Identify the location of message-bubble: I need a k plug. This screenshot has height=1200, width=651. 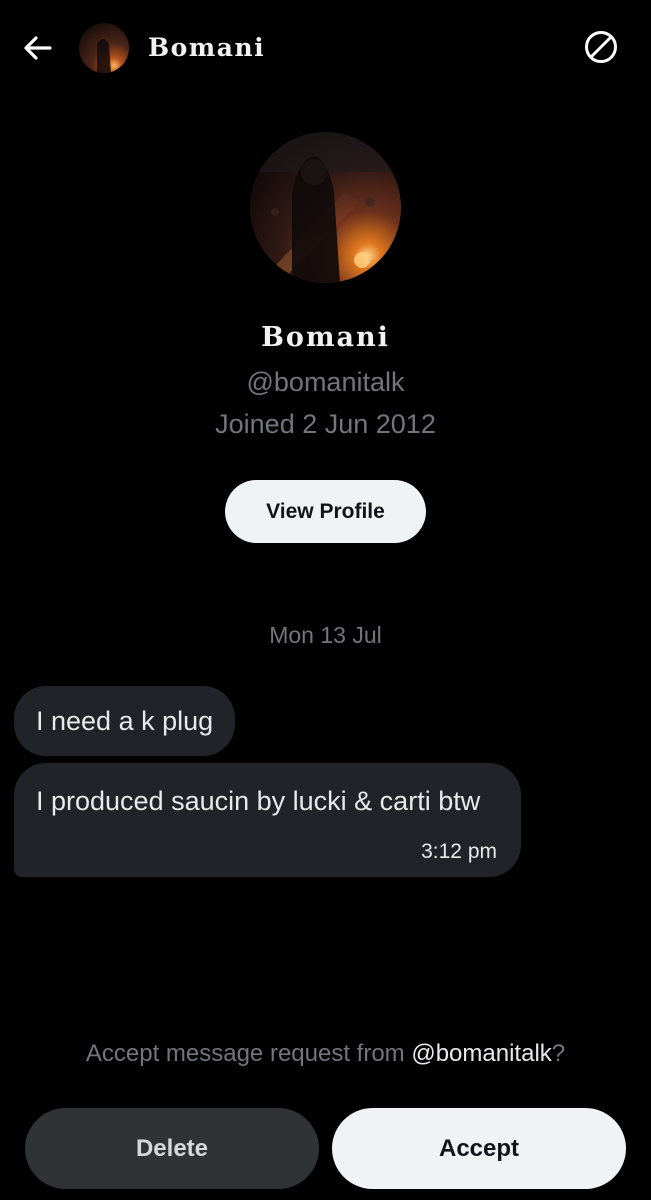
(125, 721).